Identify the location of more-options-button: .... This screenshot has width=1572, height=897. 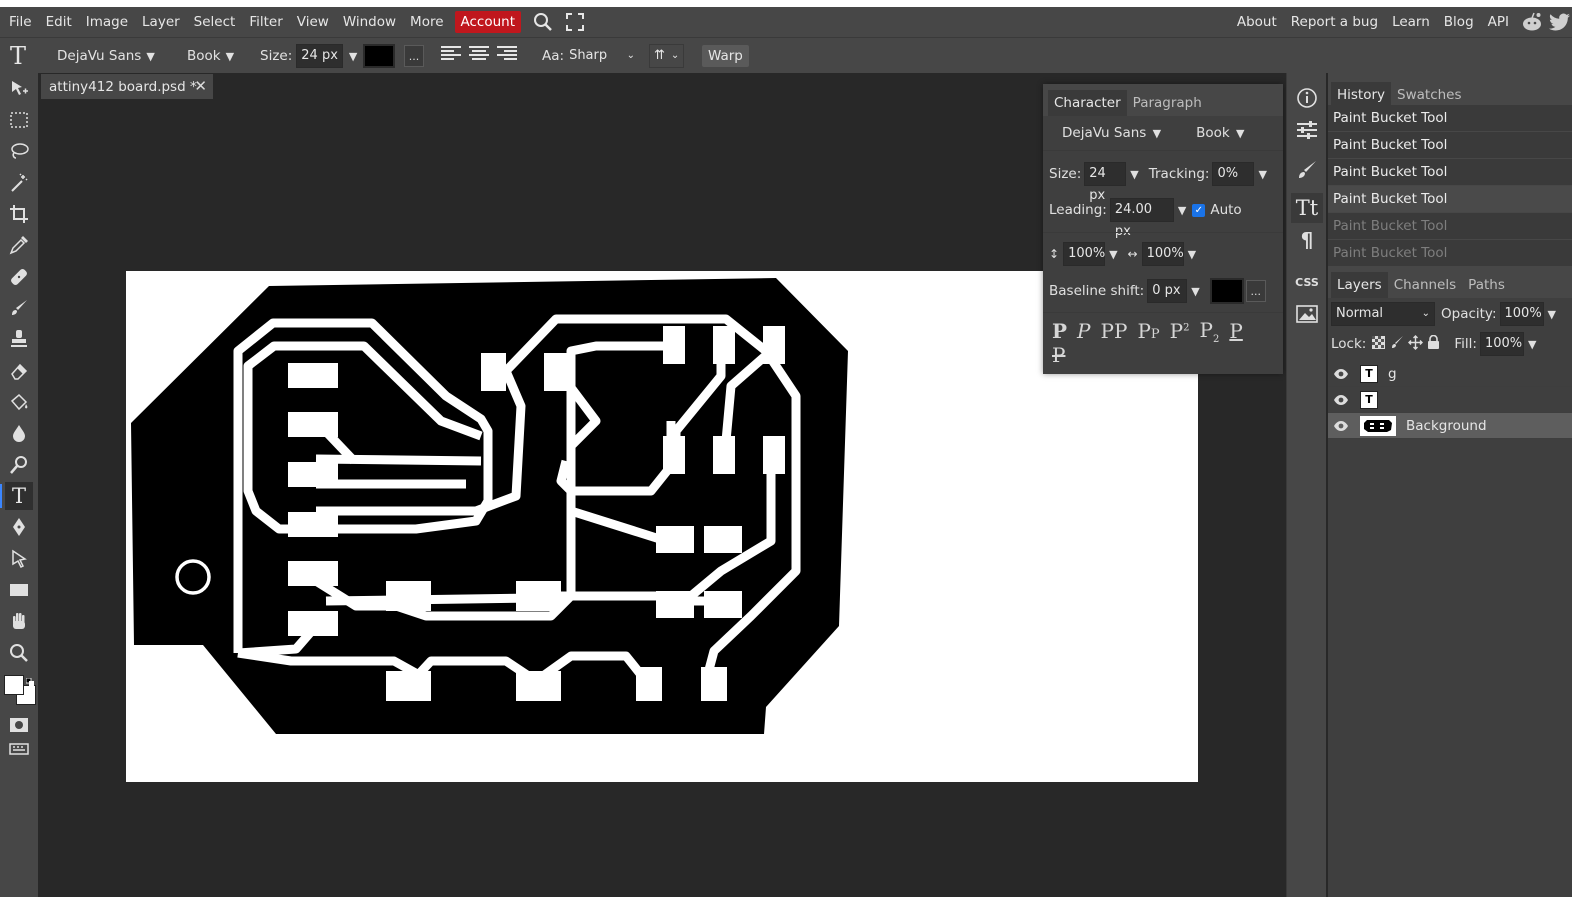
(414, 56).